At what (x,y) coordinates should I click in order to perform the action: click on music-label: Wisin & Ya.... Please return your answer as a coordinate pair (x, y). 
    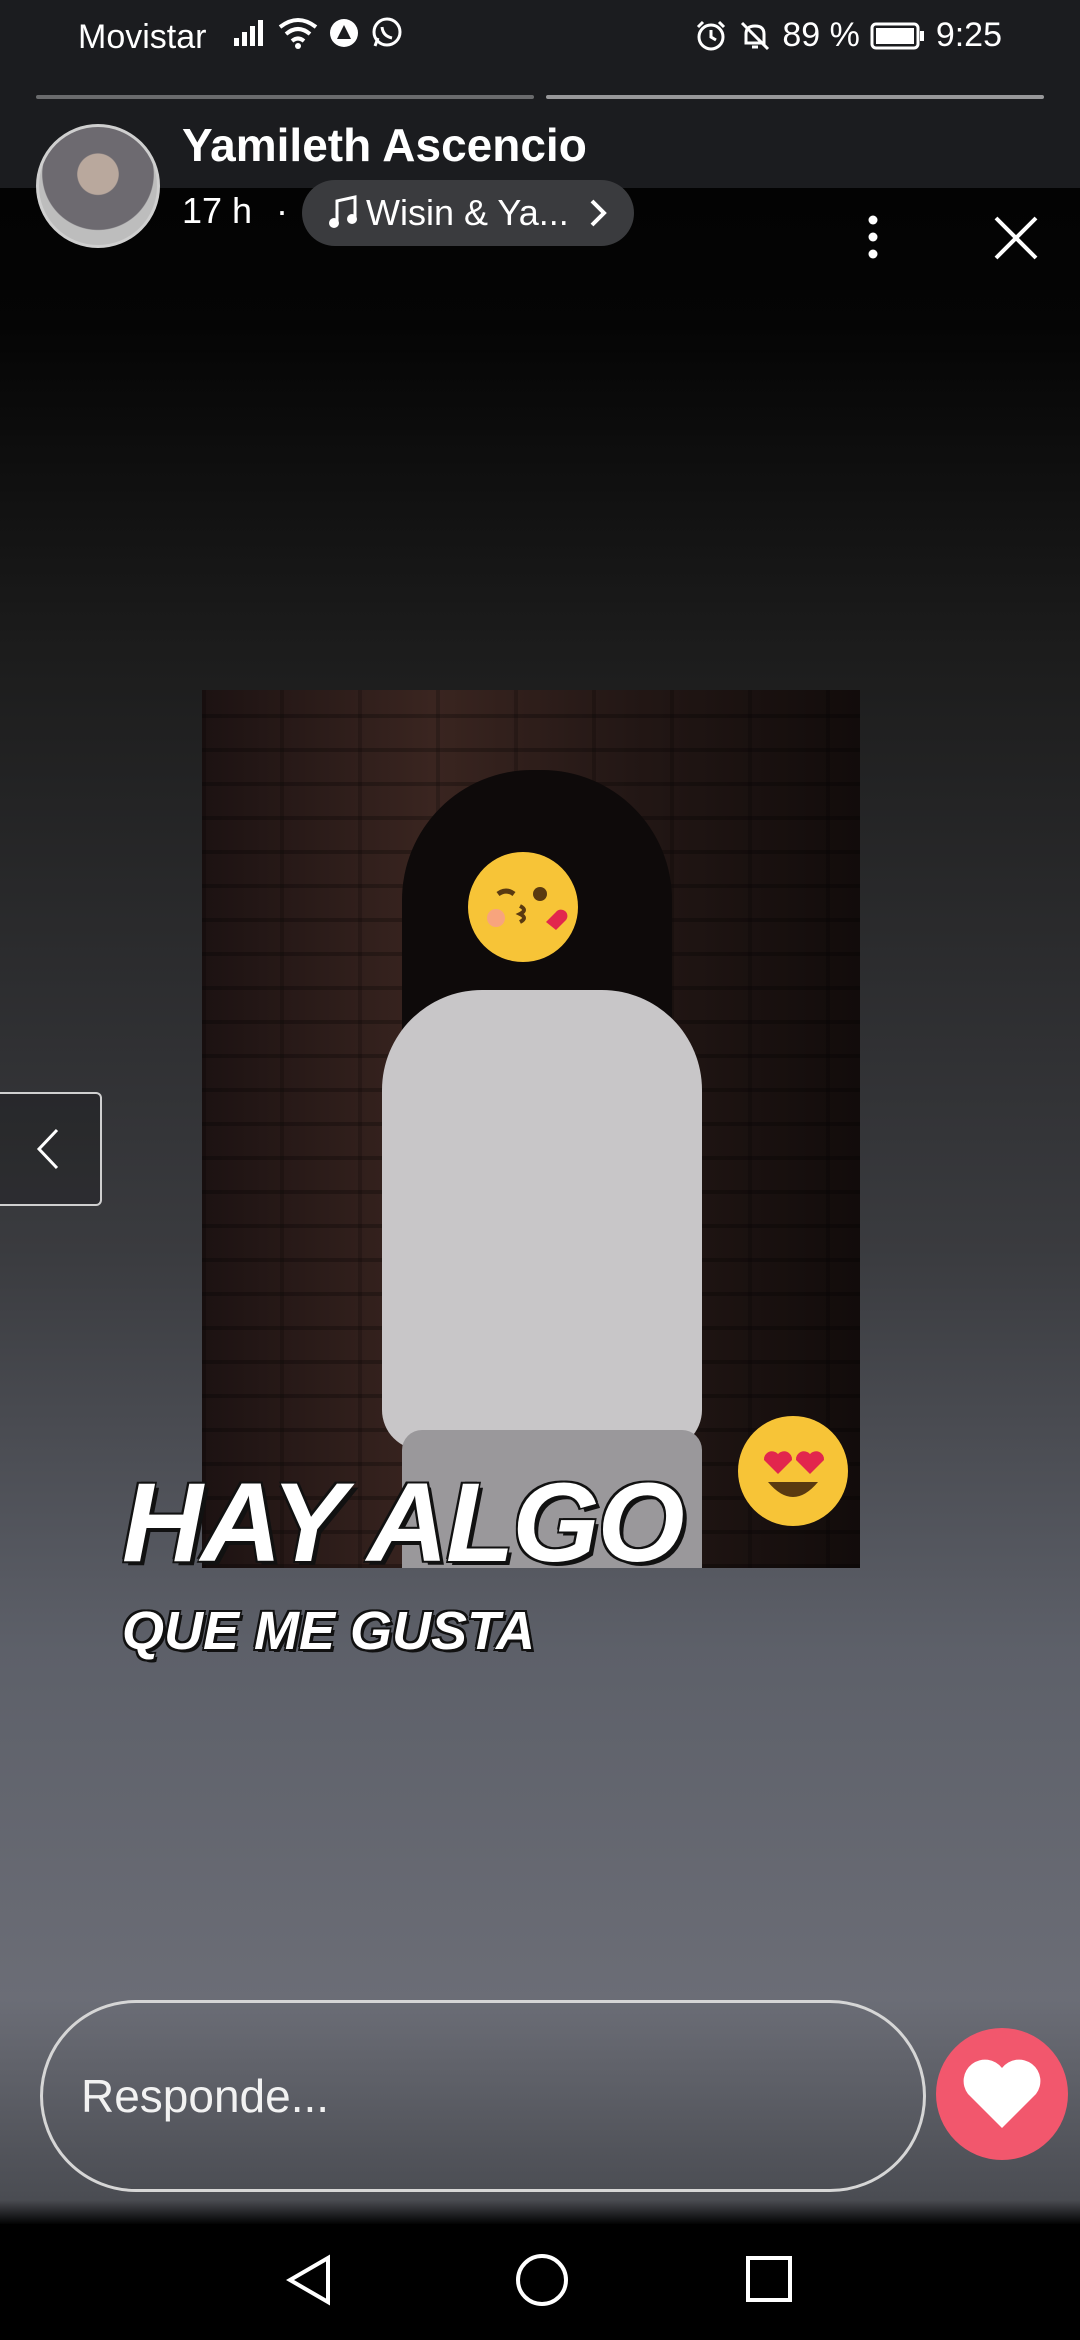
    Looking at the image, I should click on (467, 212).